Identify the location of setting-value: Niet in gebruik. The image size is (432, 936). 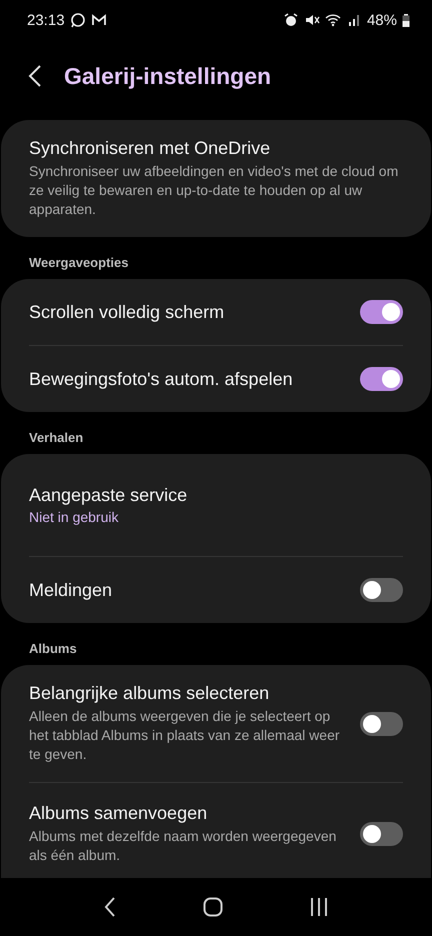
(74, 517).